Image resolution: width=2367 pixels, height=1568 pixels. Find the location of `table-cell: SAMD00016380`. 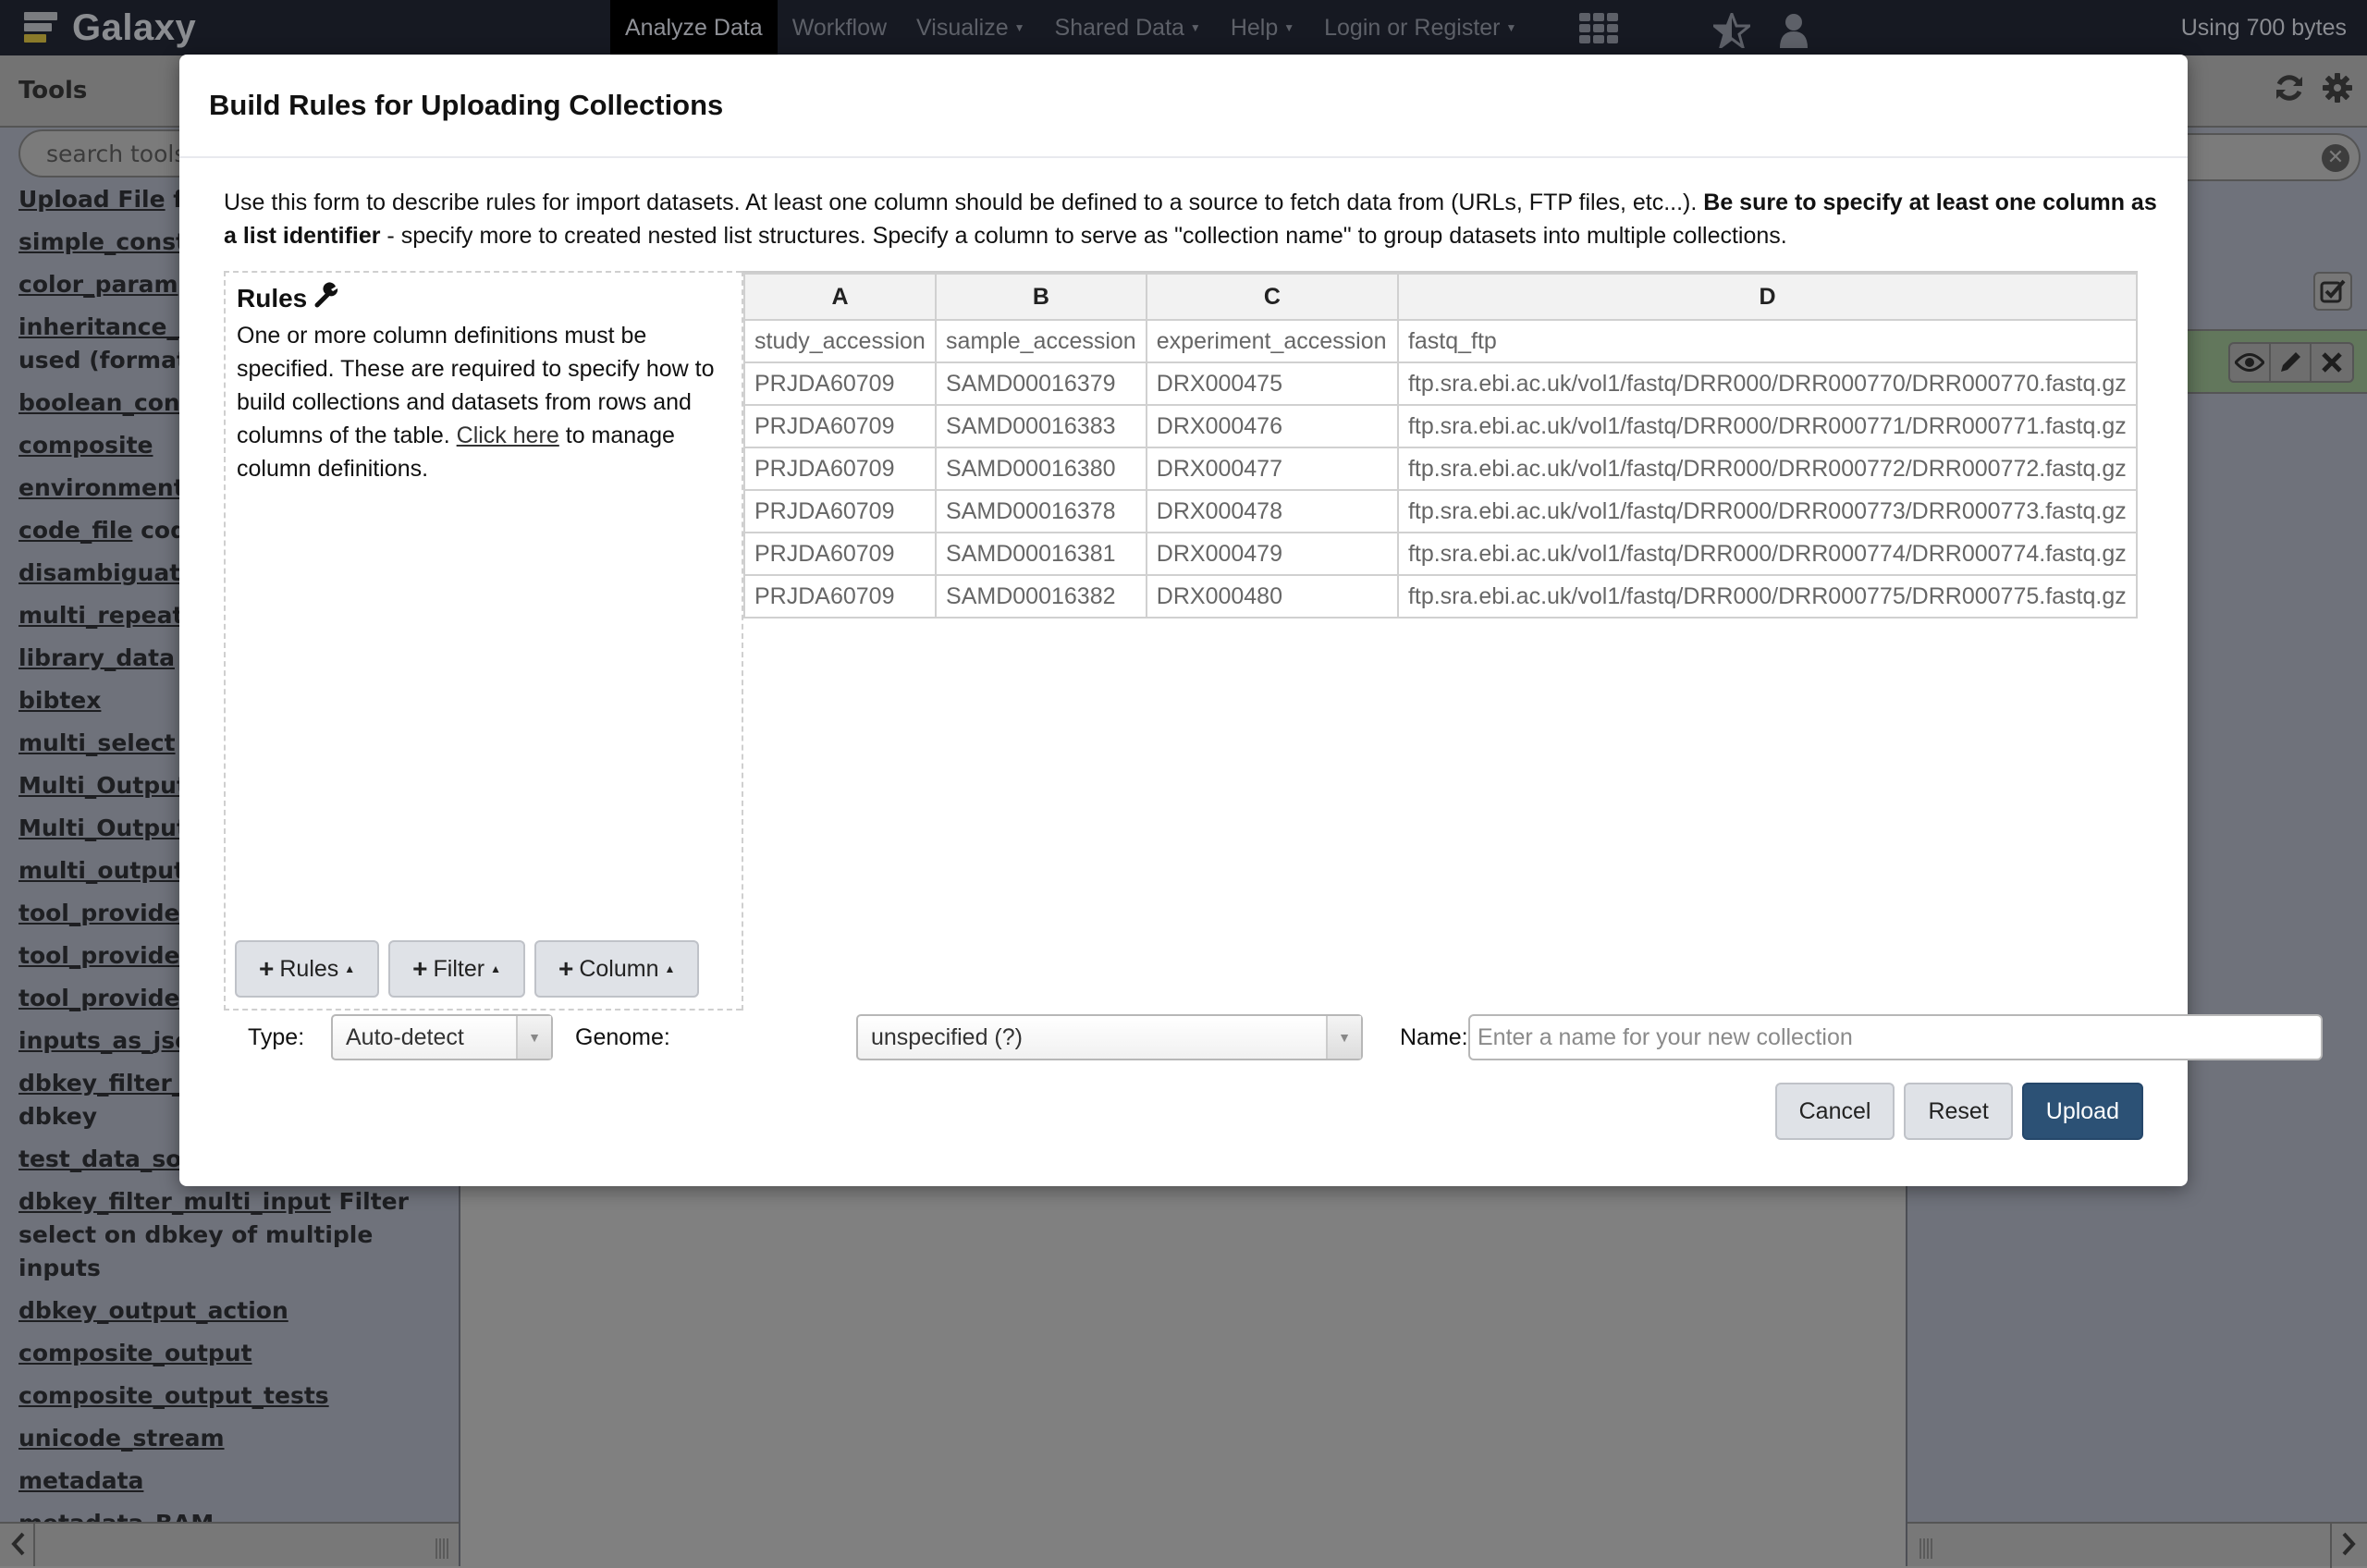

table-cell: SAMD00016380 is located at coordinates (1041, 469).